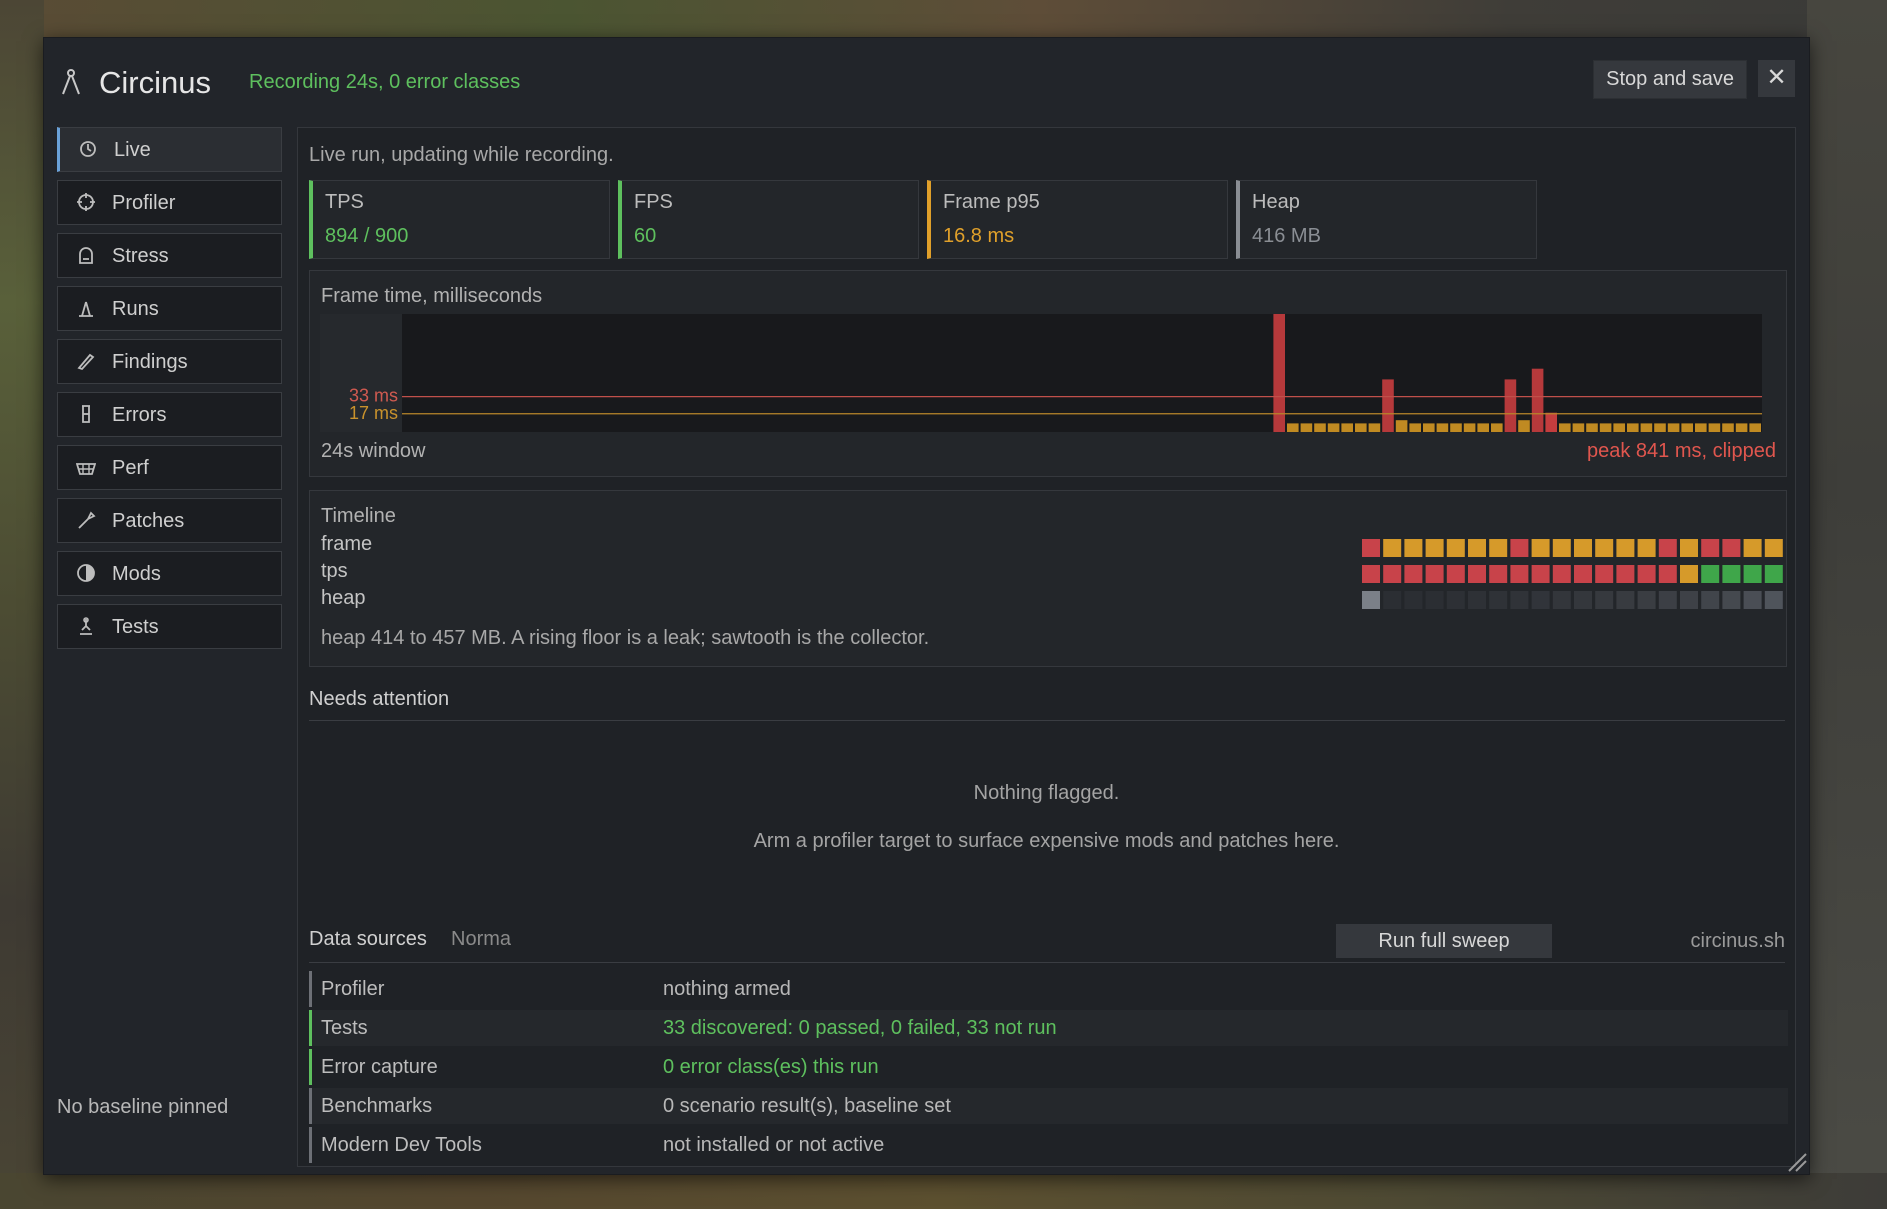  What do you see at coordinates (1796, 1161) in the screenshot?
I see `resize-handle-icon` at bounding box center [1796, 1161].